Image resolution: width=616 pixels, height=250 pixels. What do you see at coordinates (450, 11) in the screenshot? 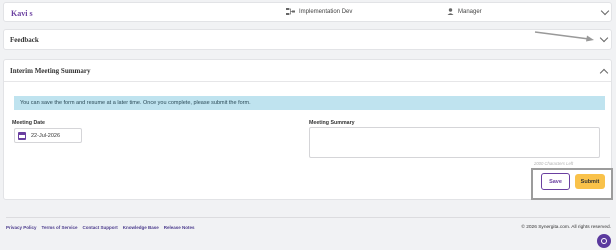
I see `person-icon` at bounding box center [450, 11].